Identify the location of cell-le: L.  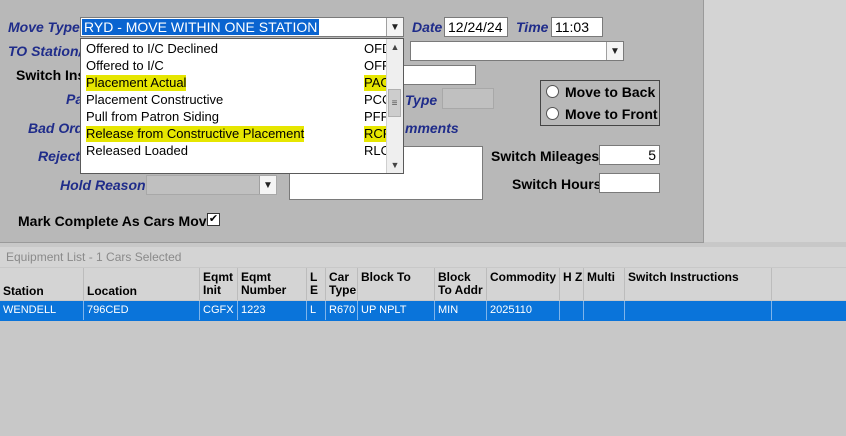
(316, 310).